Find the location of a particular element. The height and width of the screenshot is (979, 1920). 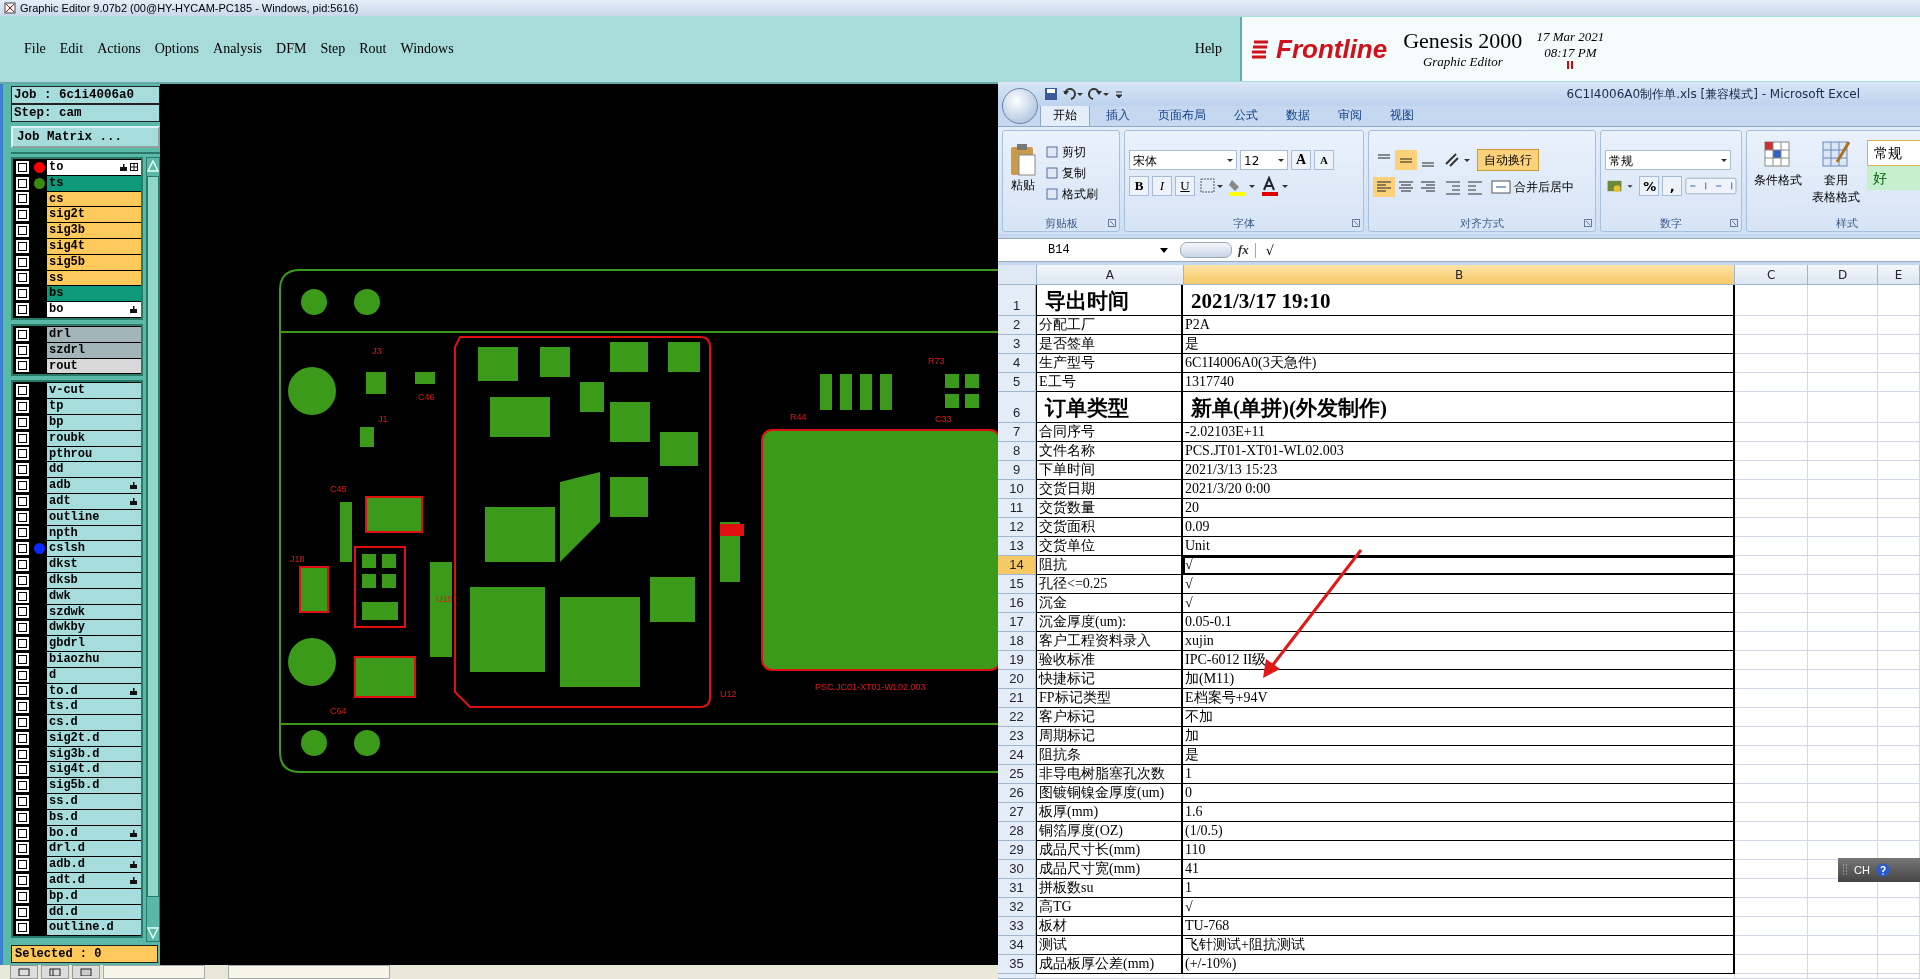

layer-name: adt.d is located at coordinates (94, 880).